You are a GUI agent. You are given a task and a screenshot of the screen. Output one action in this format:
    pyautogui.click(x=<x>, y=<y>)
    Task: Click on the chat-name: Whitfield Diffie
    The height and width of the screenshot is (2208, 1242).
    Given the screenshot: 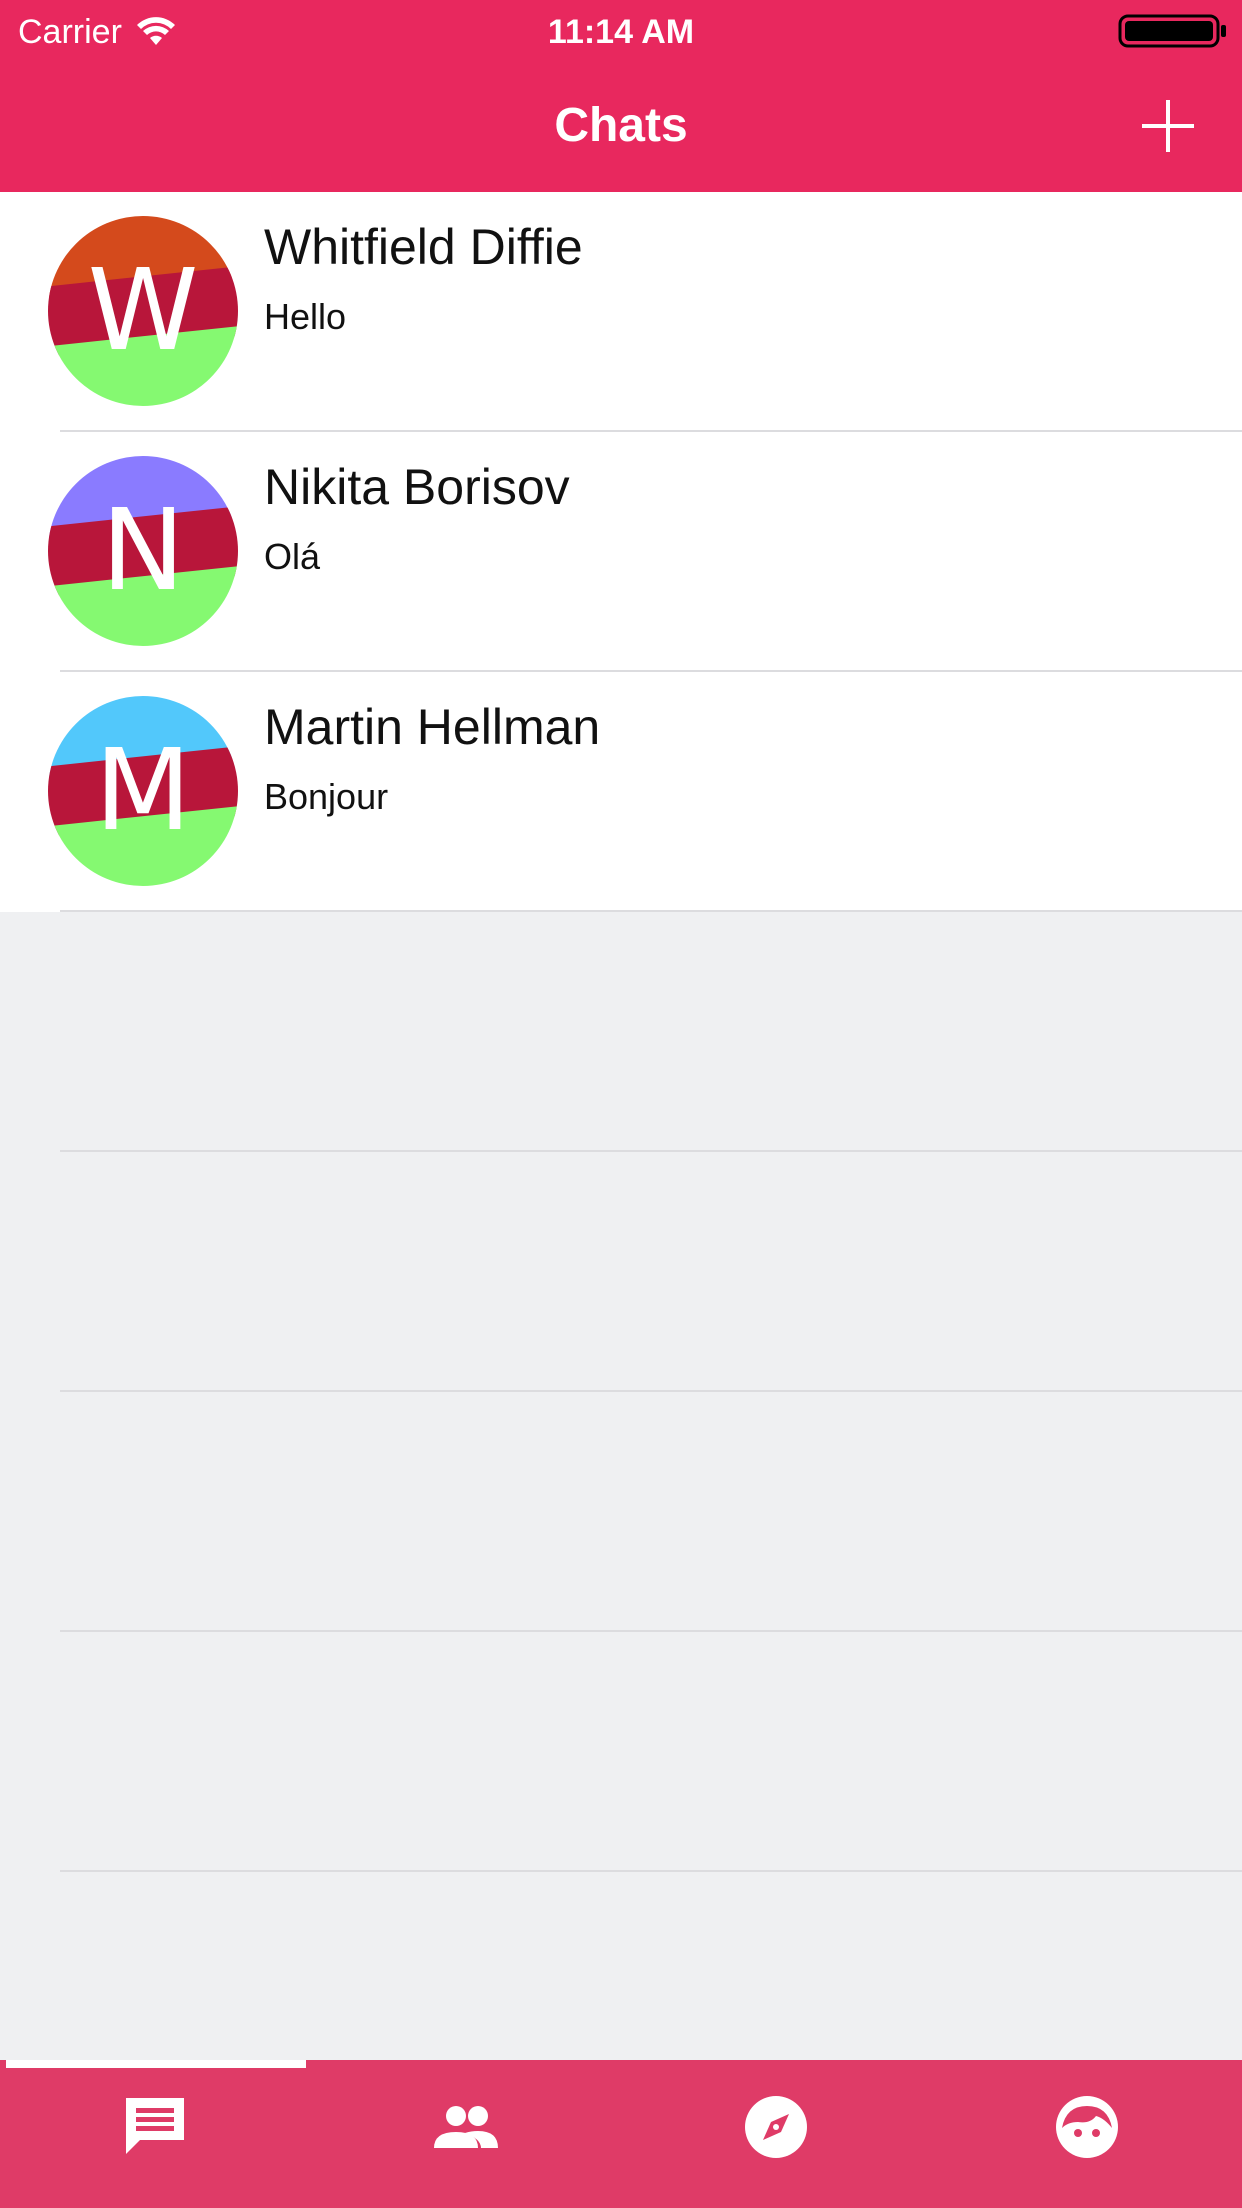 What is the action you would take?
    pyautogui.click(x=423, y=247)
    